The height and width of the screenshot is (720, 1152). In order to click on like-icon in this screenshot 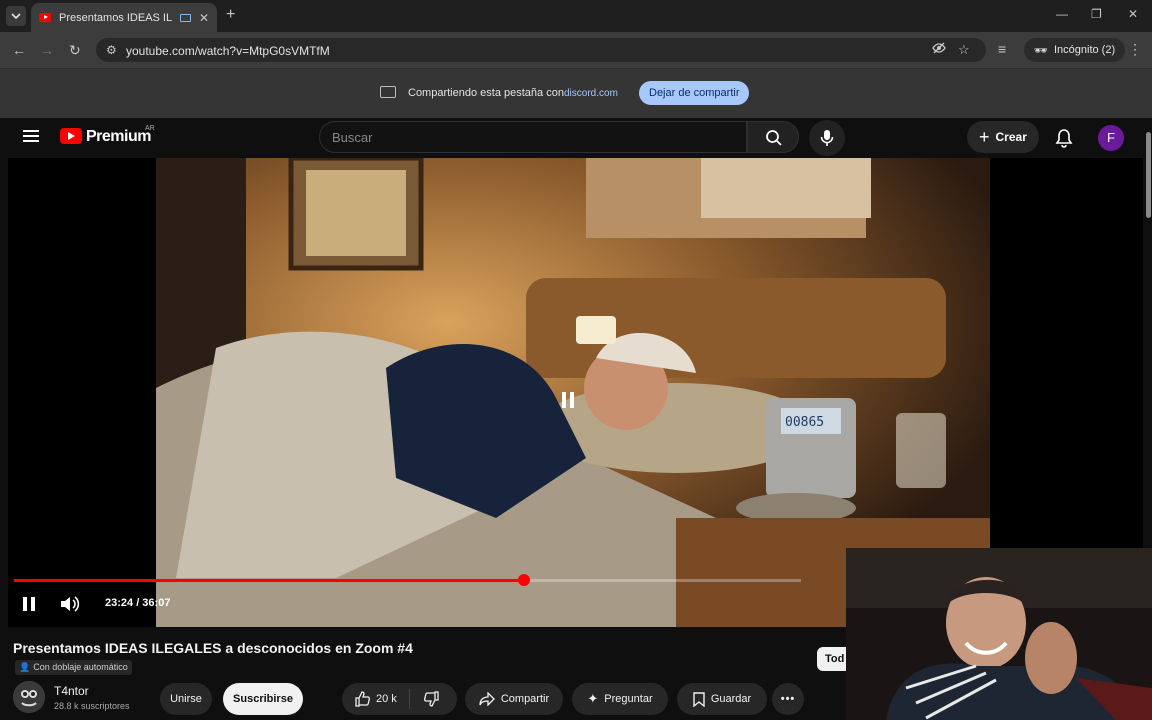, I will do `click(362, 699)`.